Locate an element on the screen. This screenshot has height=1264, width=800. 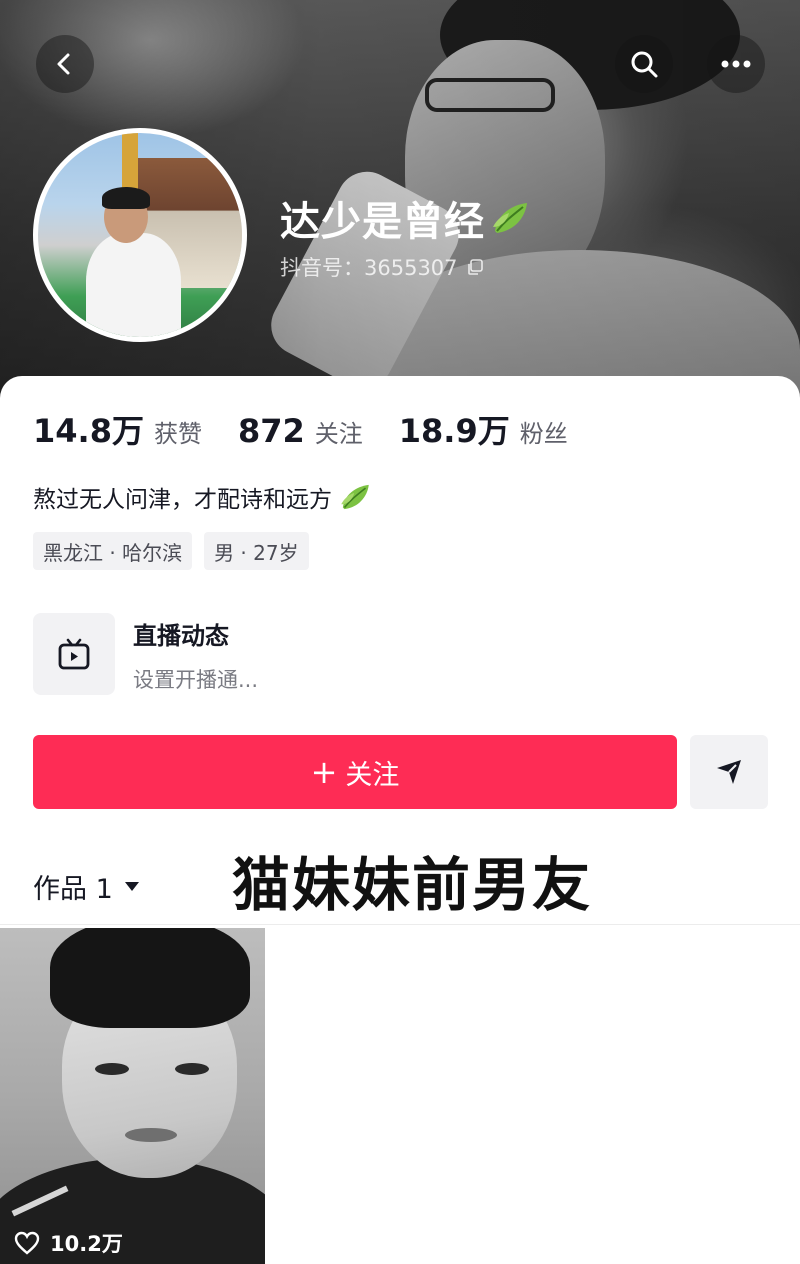
divider is located at coordinates (400, 924).